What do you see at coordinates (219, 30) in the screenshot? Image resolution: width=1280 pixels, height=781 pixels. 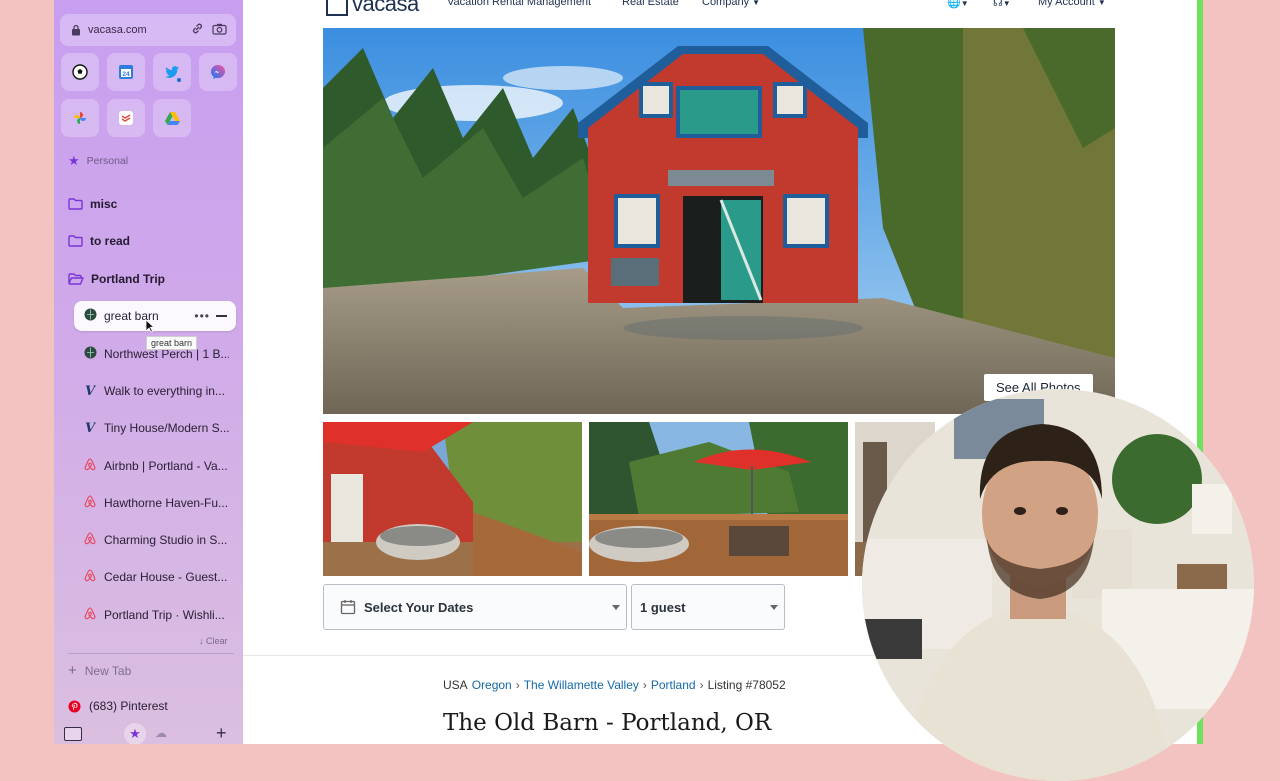 I see `camera-icon` at bounding box center [219, 30].